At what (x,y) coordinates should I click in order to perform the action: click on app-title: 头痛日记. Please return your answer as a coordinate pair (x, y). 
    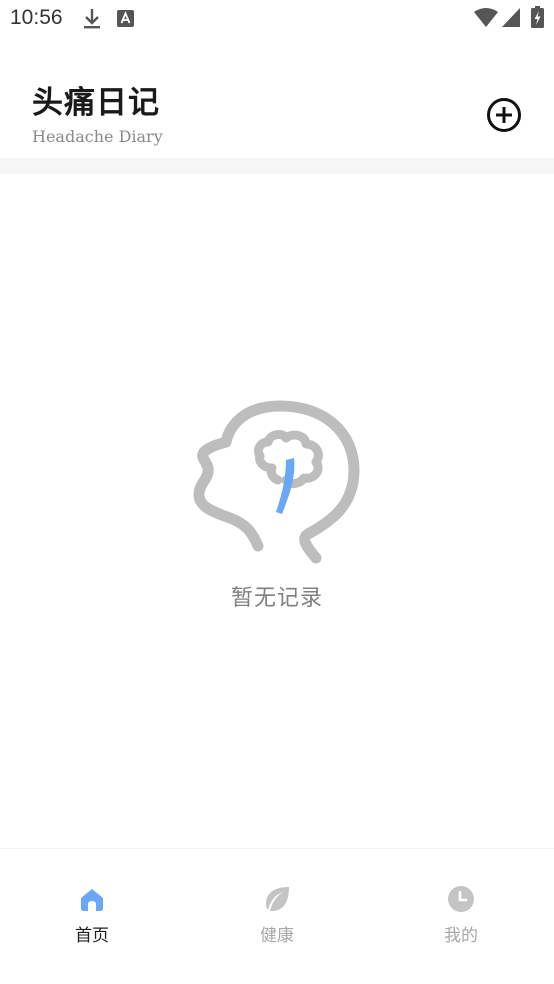
    Looking at the image, I should click on (96, 103).